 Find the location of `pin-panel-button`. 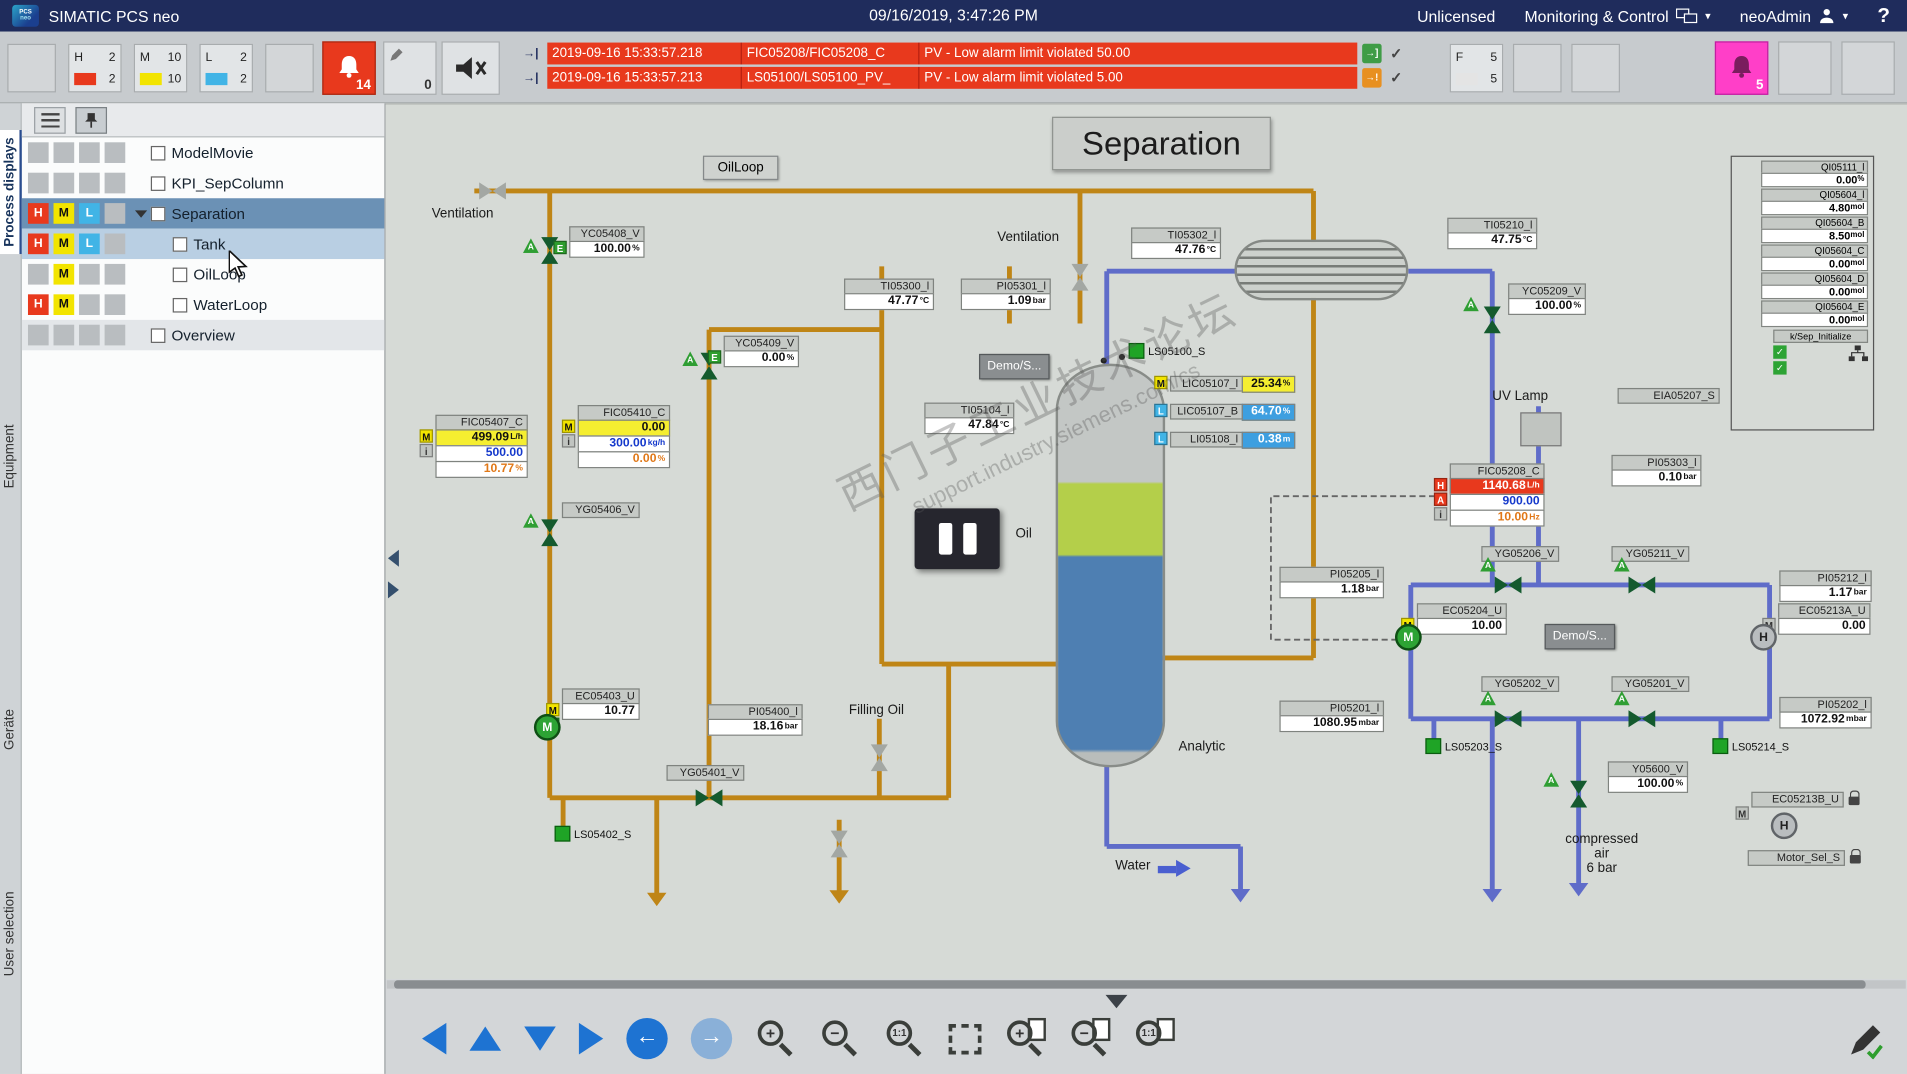

pin-panel-button is located at coordinates (91, 120).